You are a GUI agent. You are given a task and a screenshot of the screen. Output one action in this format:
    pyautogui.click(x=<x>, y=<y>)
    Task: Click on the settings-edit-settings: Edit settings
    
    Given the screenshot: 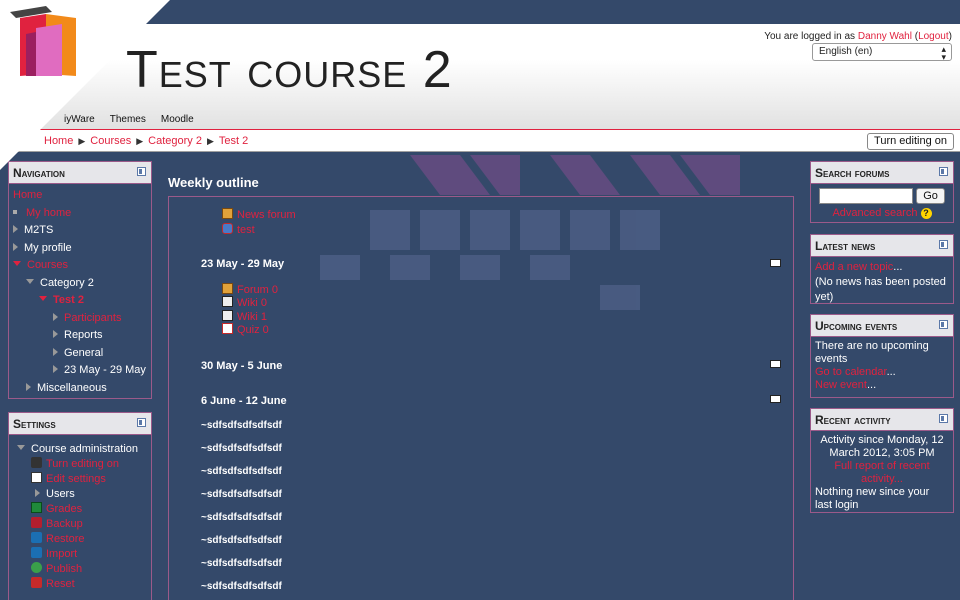 What is the action you would take?
    pyautogui.click(x=80, y=478)
    